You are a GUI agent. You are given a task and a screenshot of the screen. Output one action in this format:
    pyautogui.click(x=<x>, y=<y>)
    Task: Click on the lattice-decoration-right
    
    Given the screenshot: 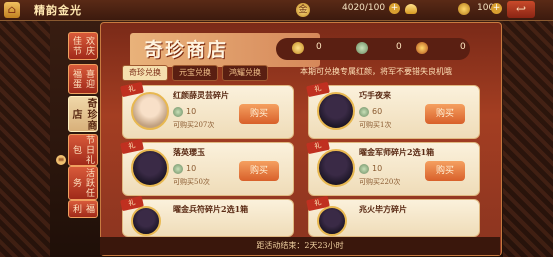 What is the action you would take?
    pyautogui.click(x=528, y=138)
    